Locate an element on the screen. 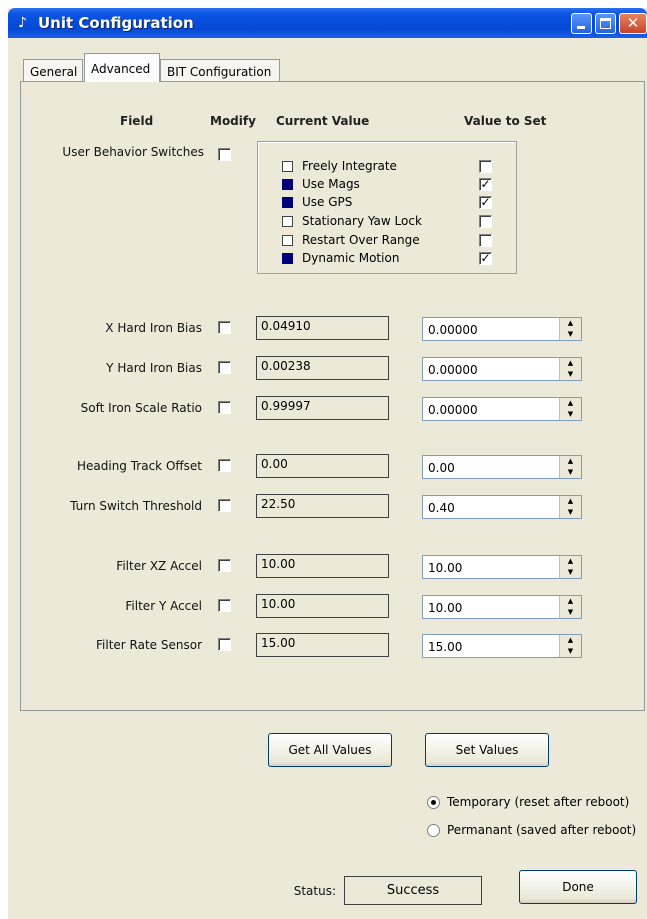  field-label: Filter Y Accel is located at coordinates (163, 606).